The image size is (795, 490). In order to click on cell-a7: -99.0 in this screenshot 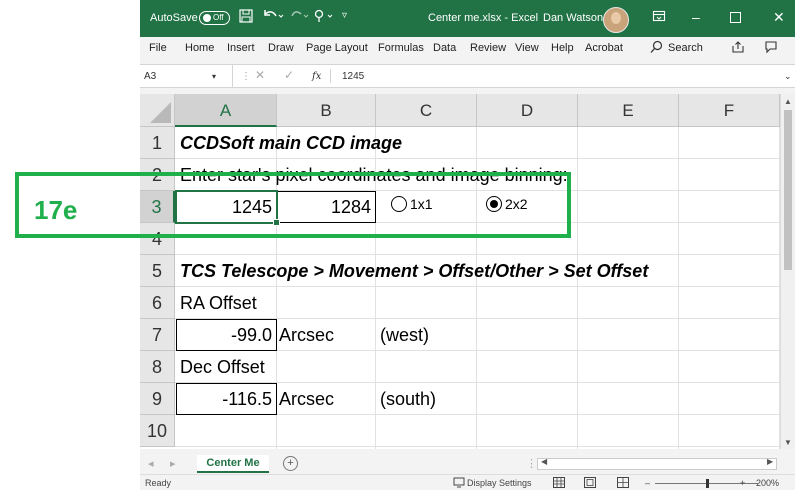, I will do `click(224, 335)`.